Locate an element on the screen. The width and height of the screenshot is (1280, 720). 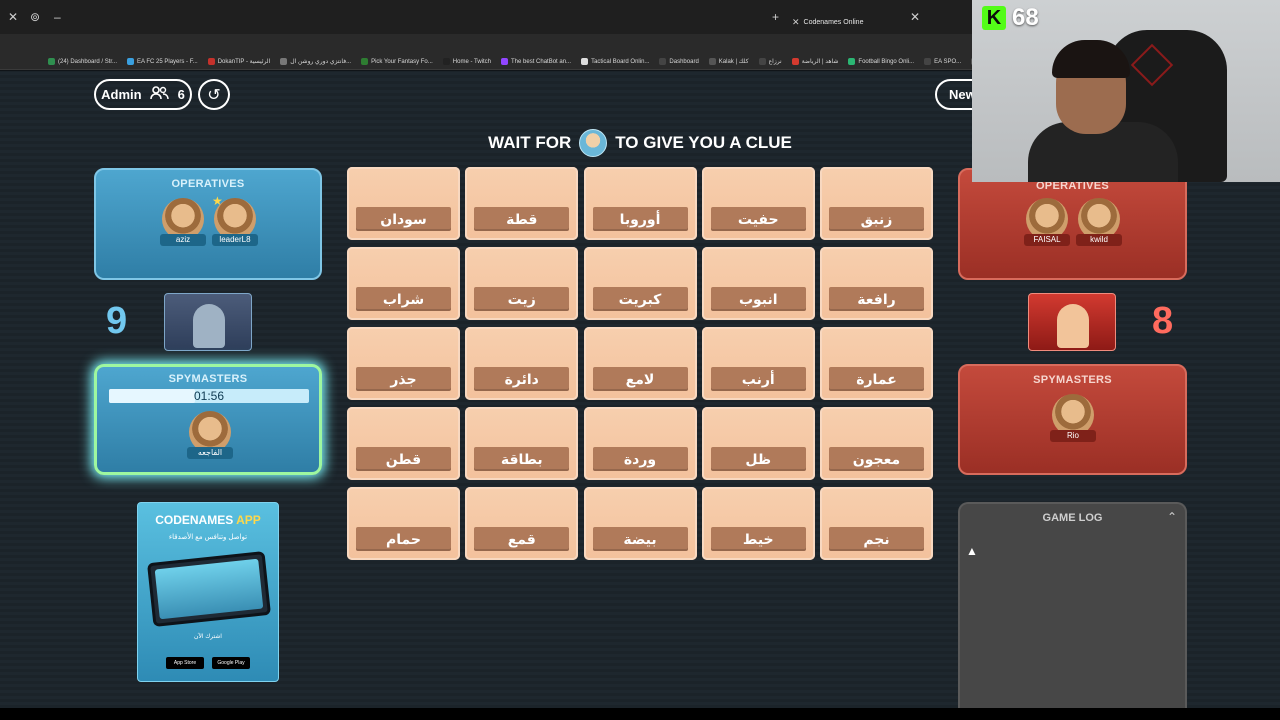
bookmark-label: Dashboard is located at coordinates (684, 61).